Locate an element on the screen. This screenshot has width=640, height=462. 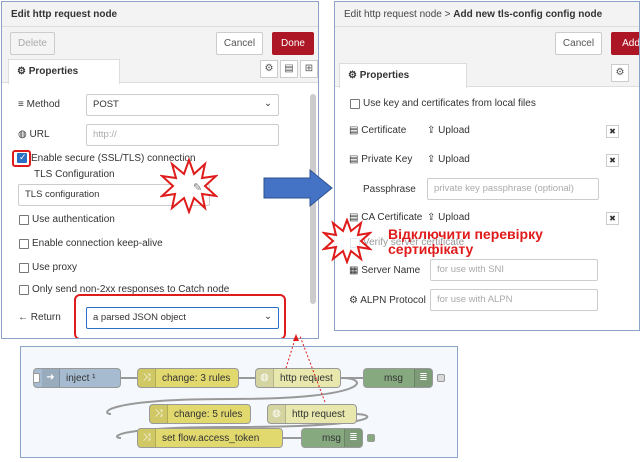
breadcrumb-parent: Edit http request node is located at coordinates (393, 14).